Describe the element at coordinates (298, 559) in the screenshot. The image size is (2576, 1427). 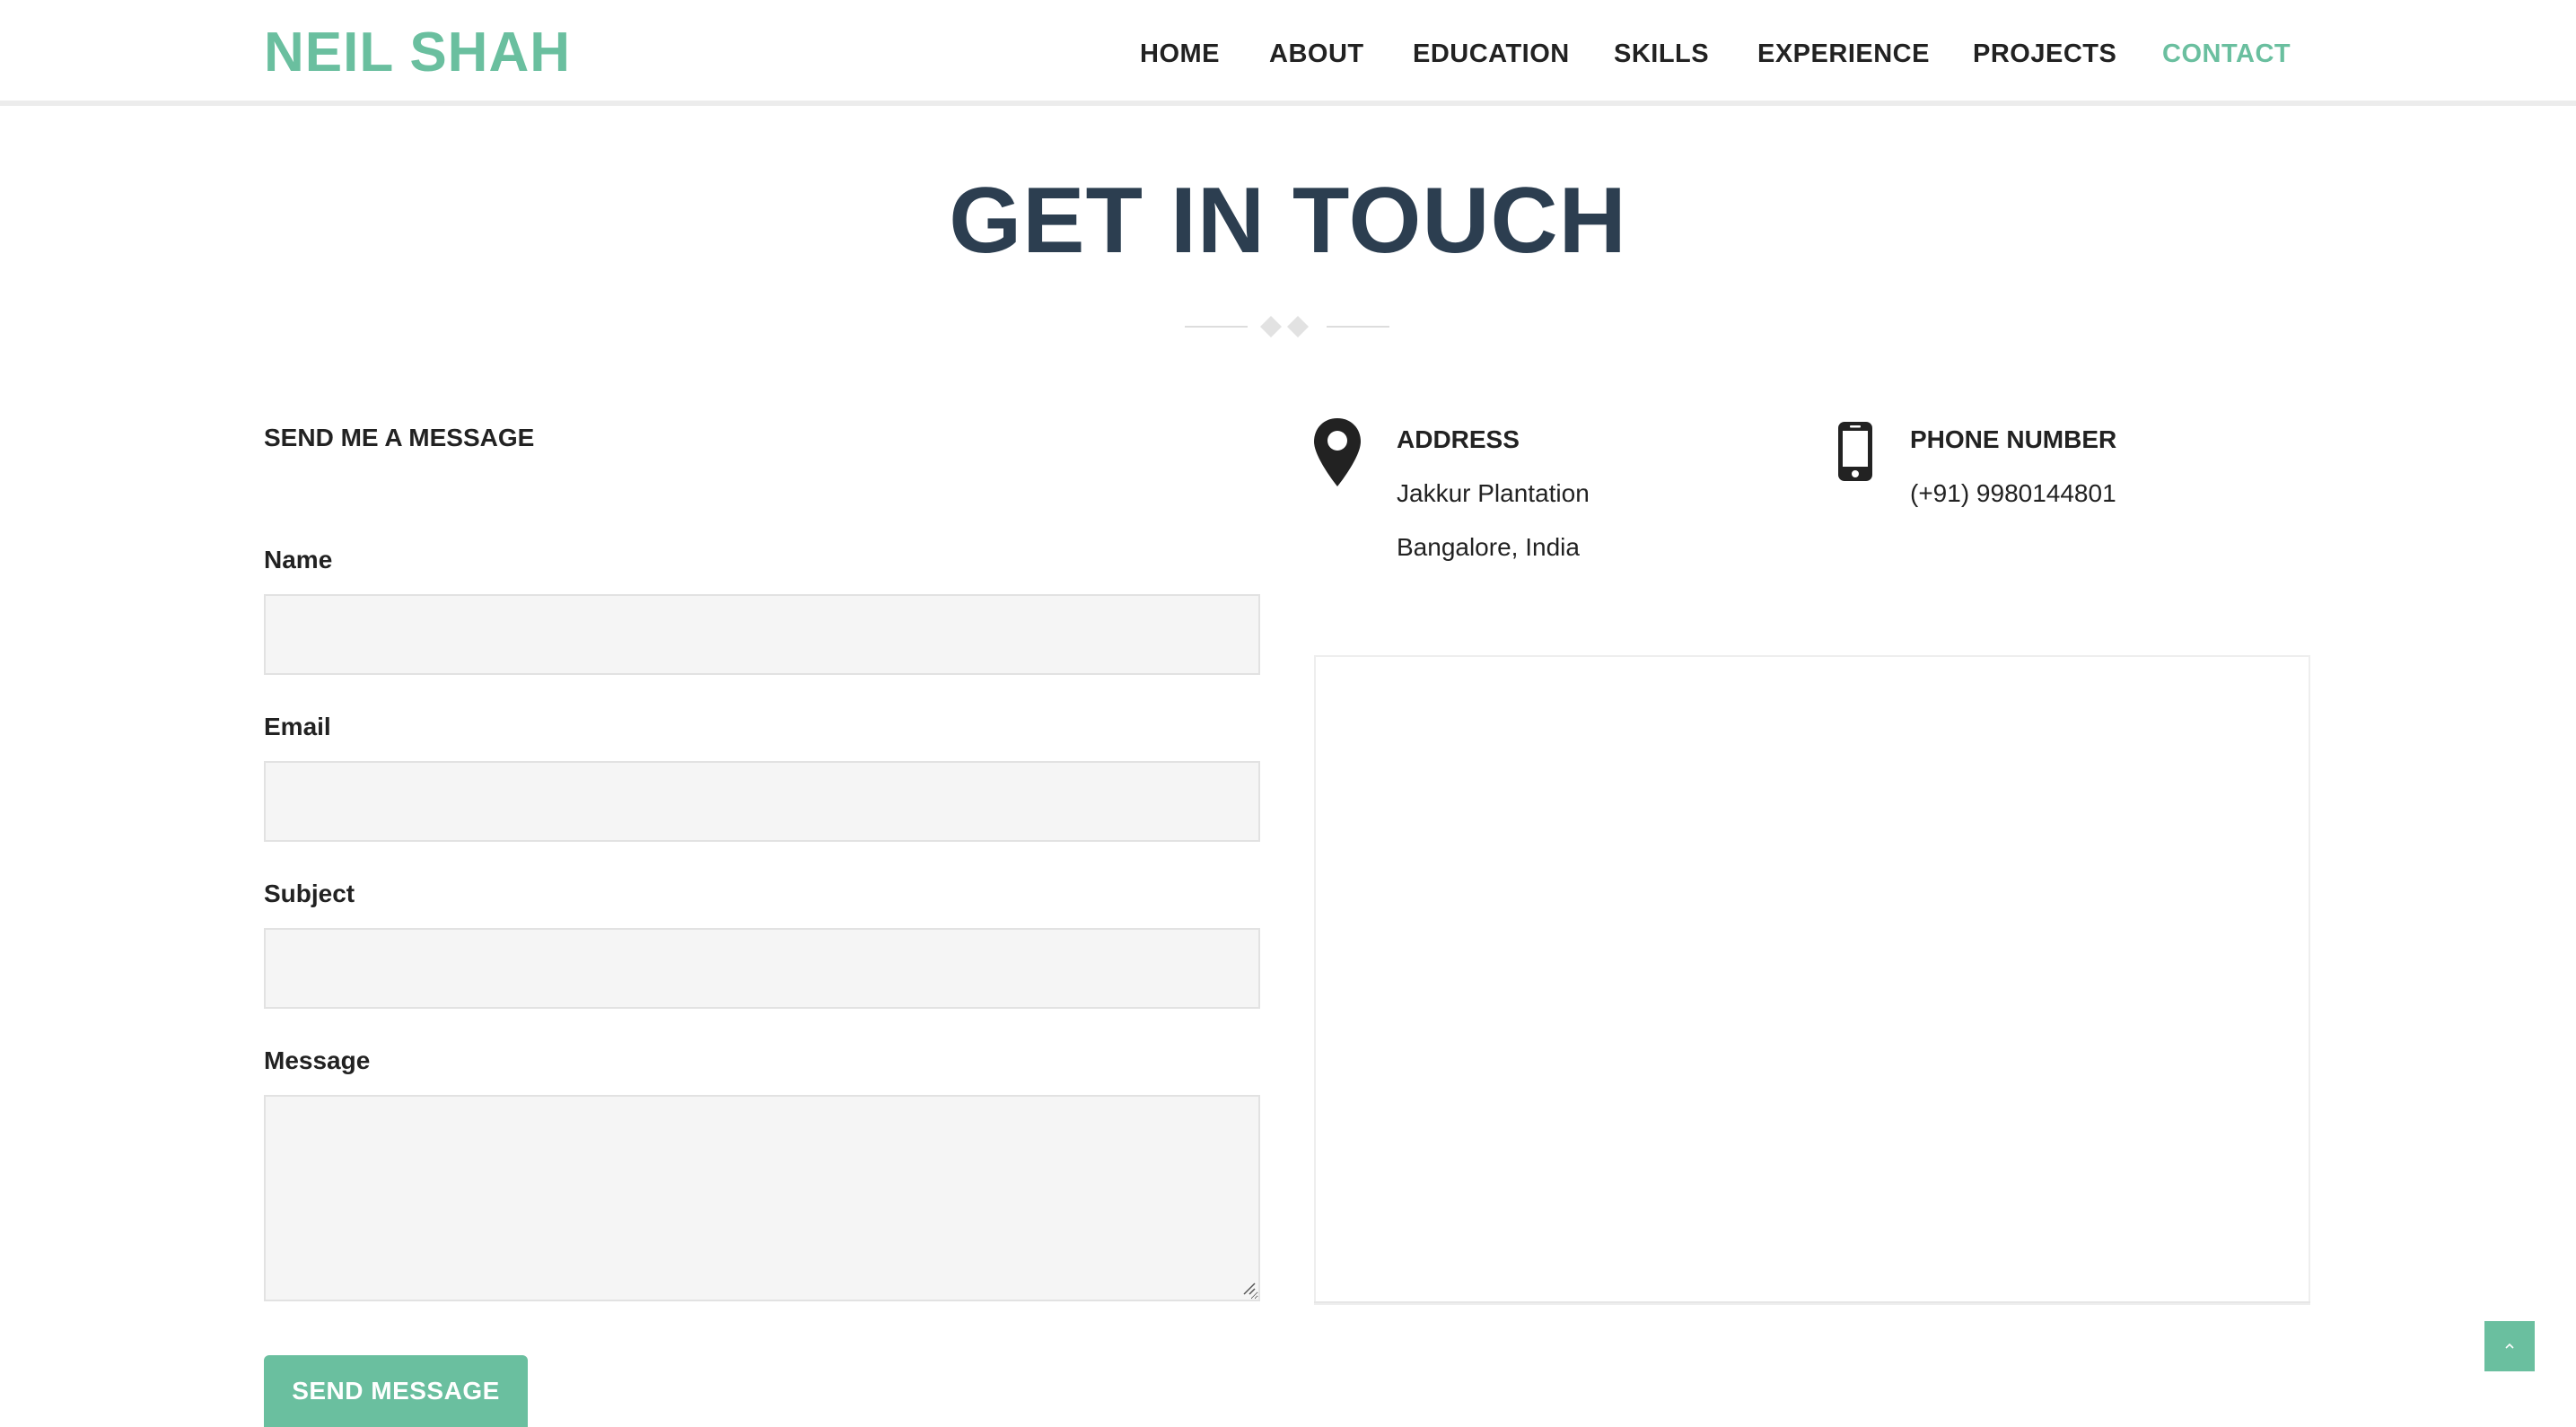
I see `name-label: Name` at that location.